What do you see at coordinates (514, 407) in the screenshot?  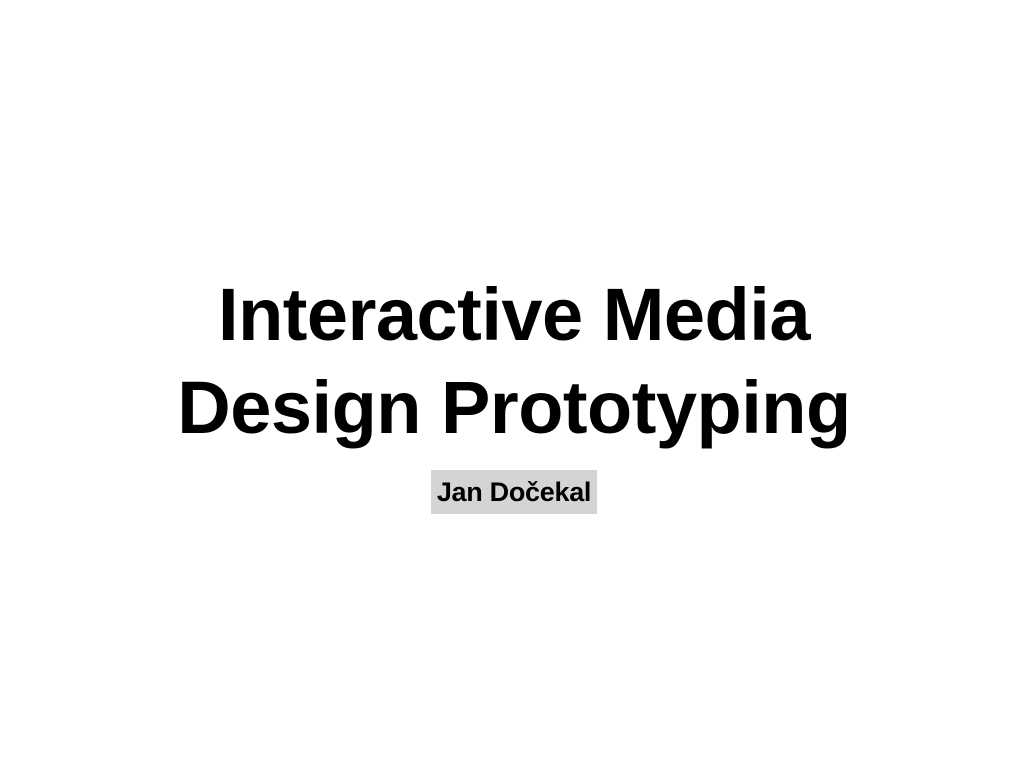 I see `slide-title-line-2: Design Prototyping` at bounding box center [514, 407].